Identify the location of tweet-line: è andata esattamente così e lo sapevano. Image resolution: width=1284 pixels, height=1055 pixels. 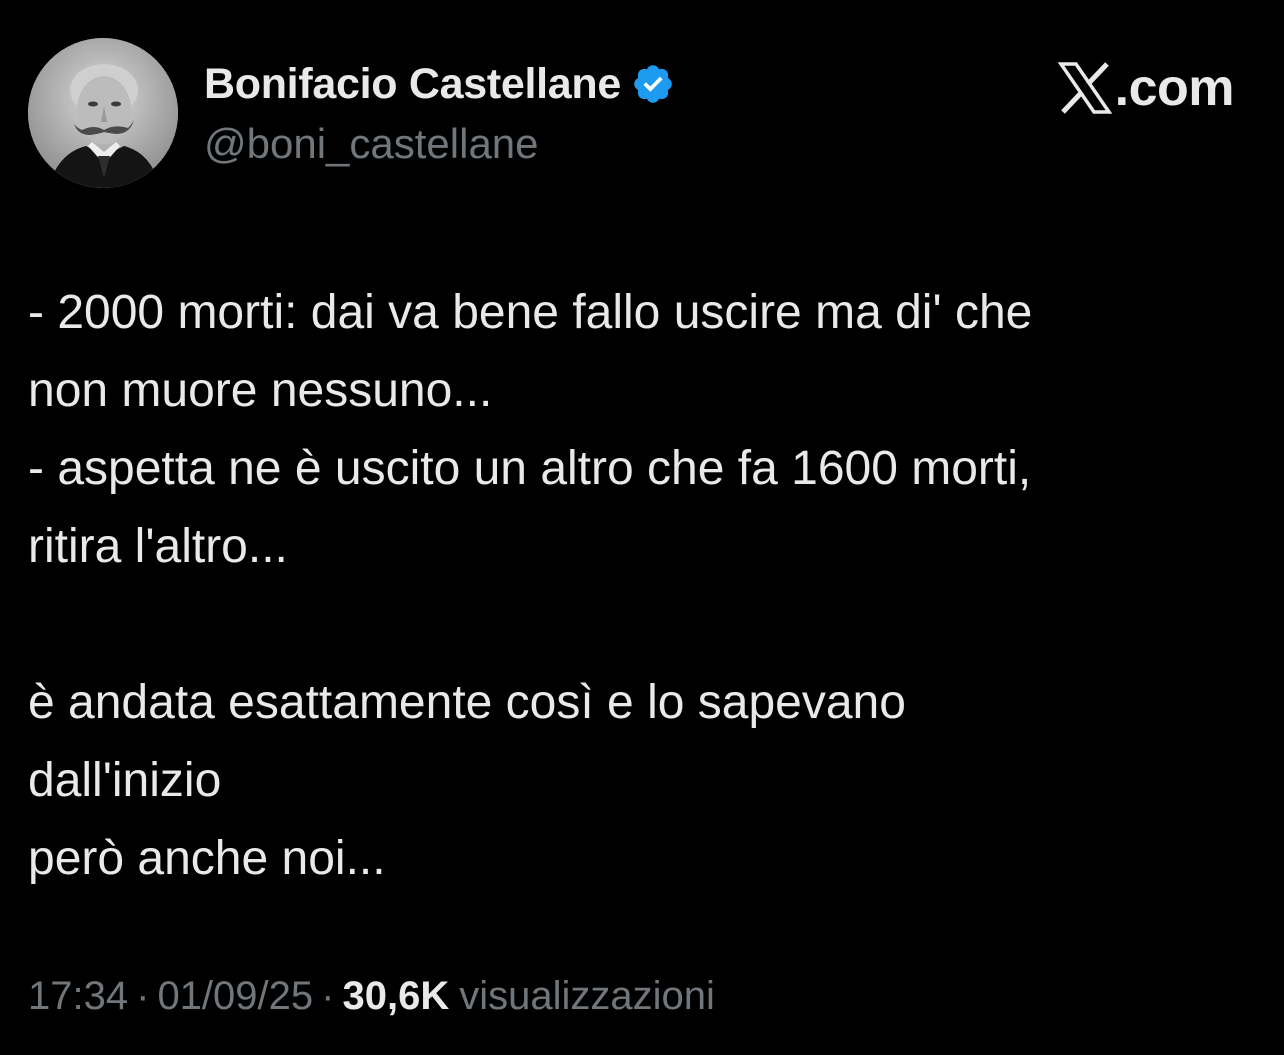
(467, 702).